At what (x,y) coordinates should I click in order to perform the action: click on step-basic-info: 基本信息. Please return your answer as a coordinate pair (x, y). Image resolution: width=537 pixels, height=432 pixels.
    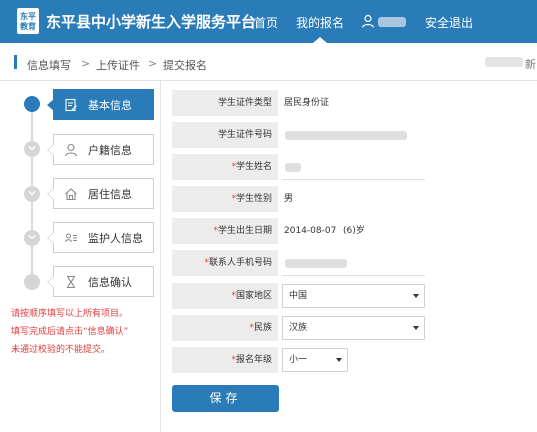
    Looking at the image, I should click on (100, 104).